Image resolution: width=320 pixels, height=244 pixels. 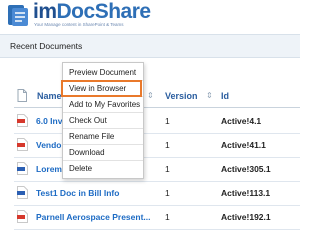 What do you see at coordinates (246, 169) in the screenshot?
I see `document-id: Active!305.1` at bounding box center [246, 169].